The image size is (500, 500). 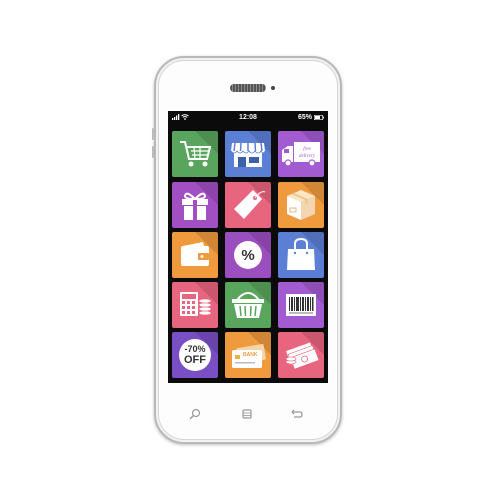 I want to click on status-bar: 12:08 65%, so click(x=248, y=118).